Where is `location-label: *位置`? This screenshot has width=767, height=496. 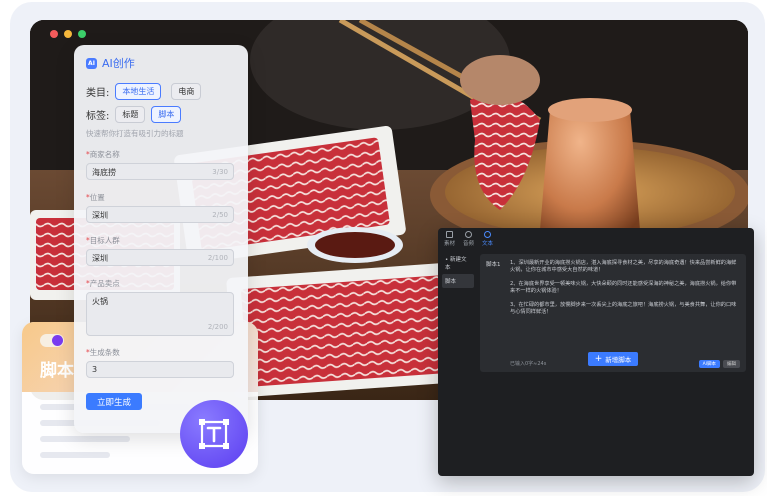 location-label: *位置 is located at coordinates (95, 197).